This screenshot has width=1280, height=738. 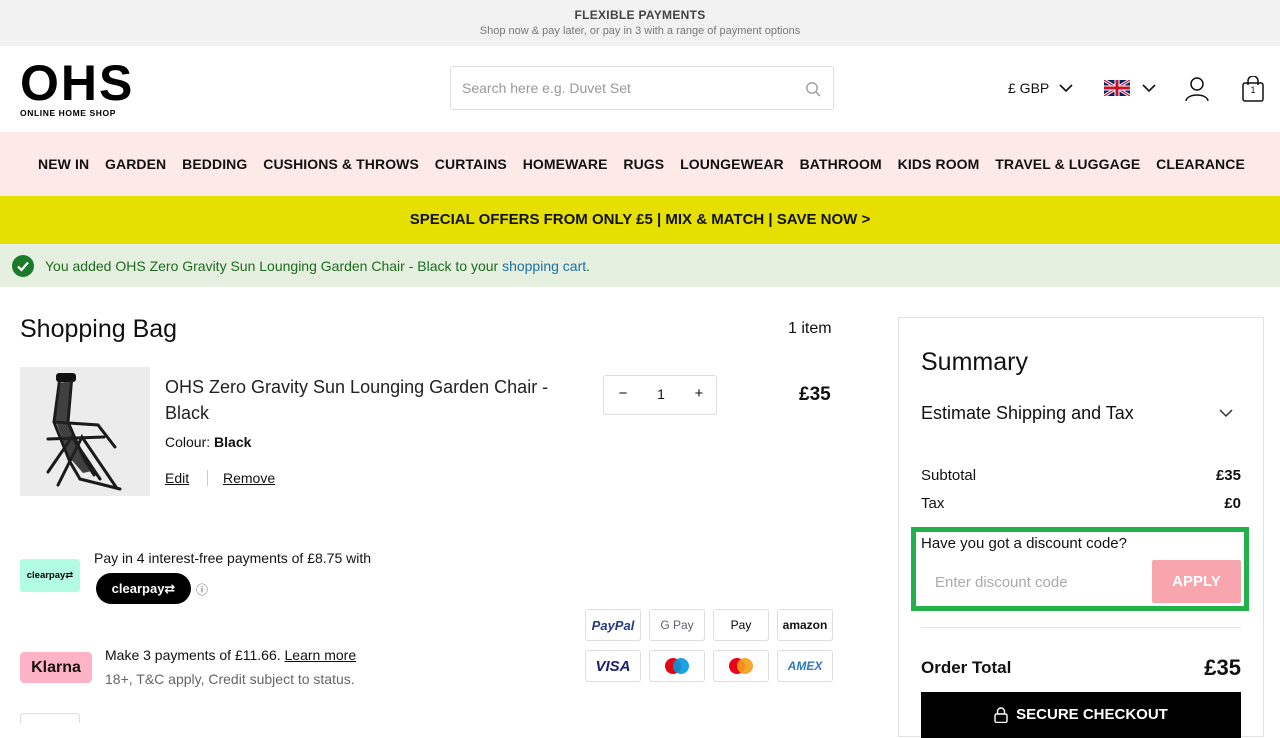 I want to click on message-text-after: ., so click(x=588, y=266).